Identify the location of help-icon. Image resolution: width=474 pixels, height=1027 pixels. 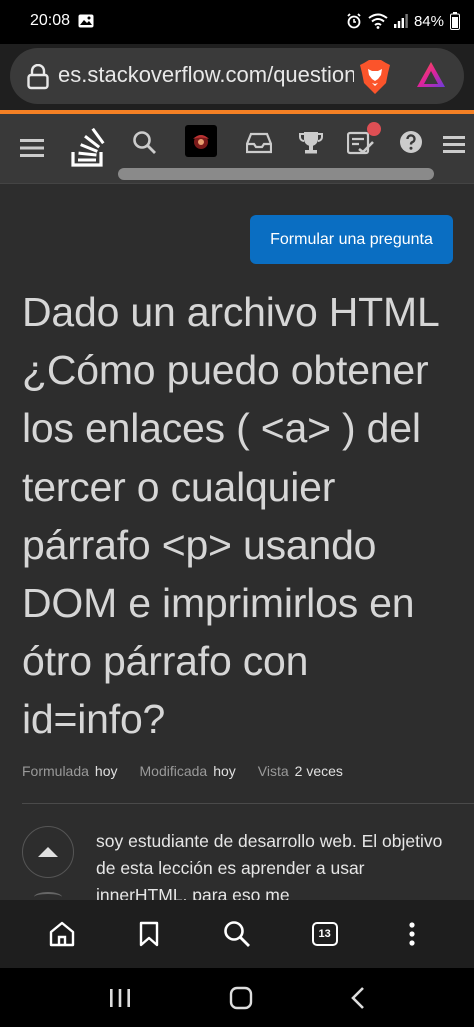
(411, 142).